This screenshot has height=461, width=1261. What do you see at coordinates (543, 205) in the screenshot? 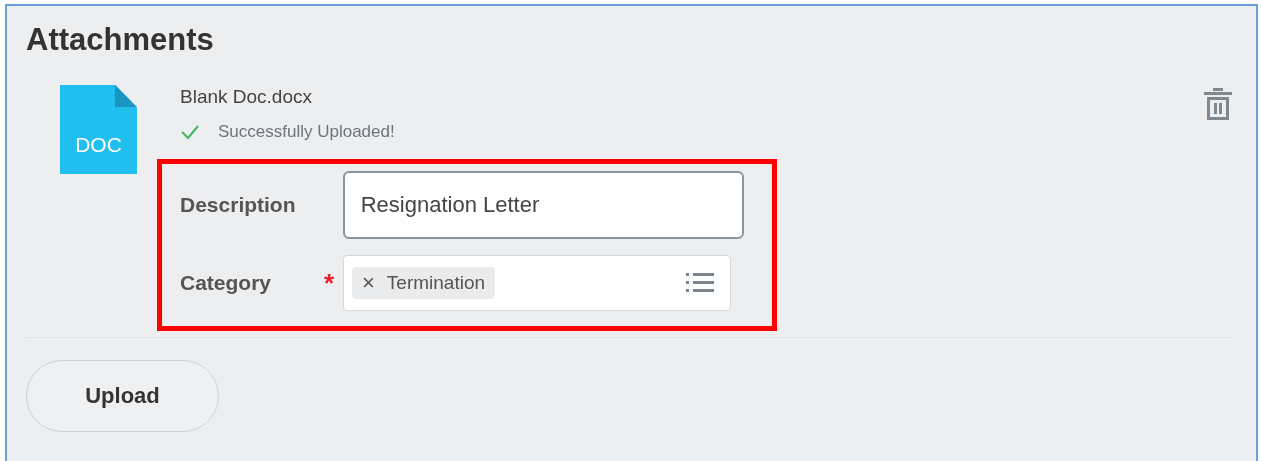
I see `description-field: Resignation Letter` at bounding box center [543, 205].